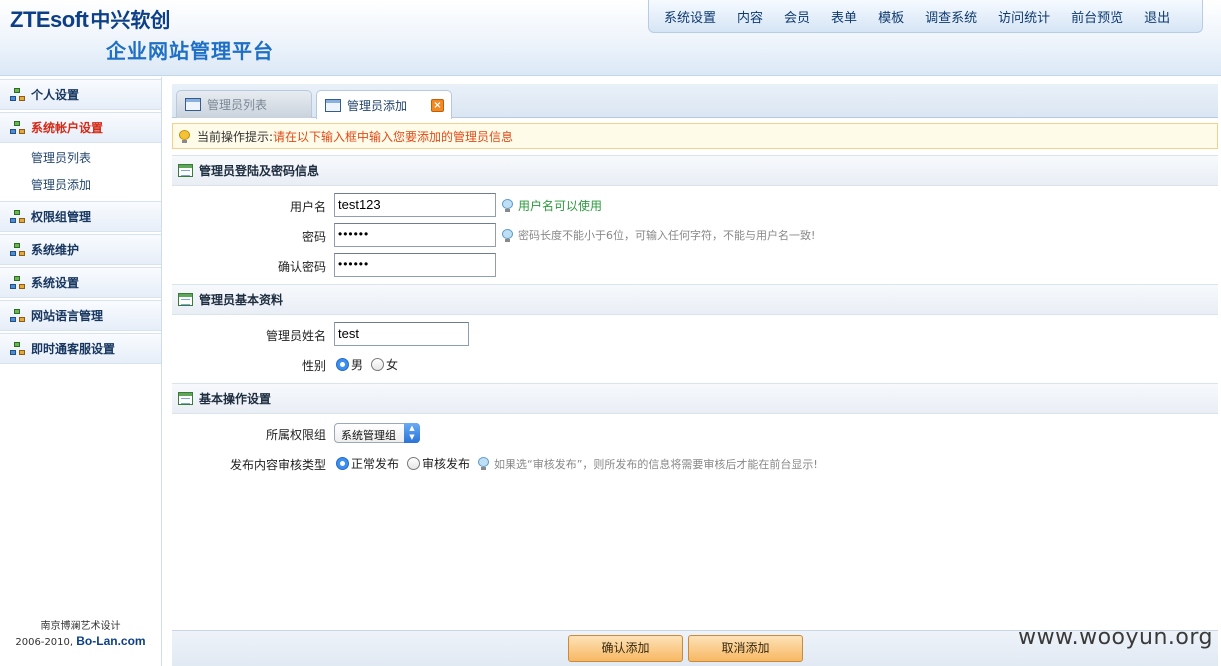  What do you see at coordinates (844, 16) in the screenshot?
I see `nav-forms: 表单` at bounding box center [844, 16].